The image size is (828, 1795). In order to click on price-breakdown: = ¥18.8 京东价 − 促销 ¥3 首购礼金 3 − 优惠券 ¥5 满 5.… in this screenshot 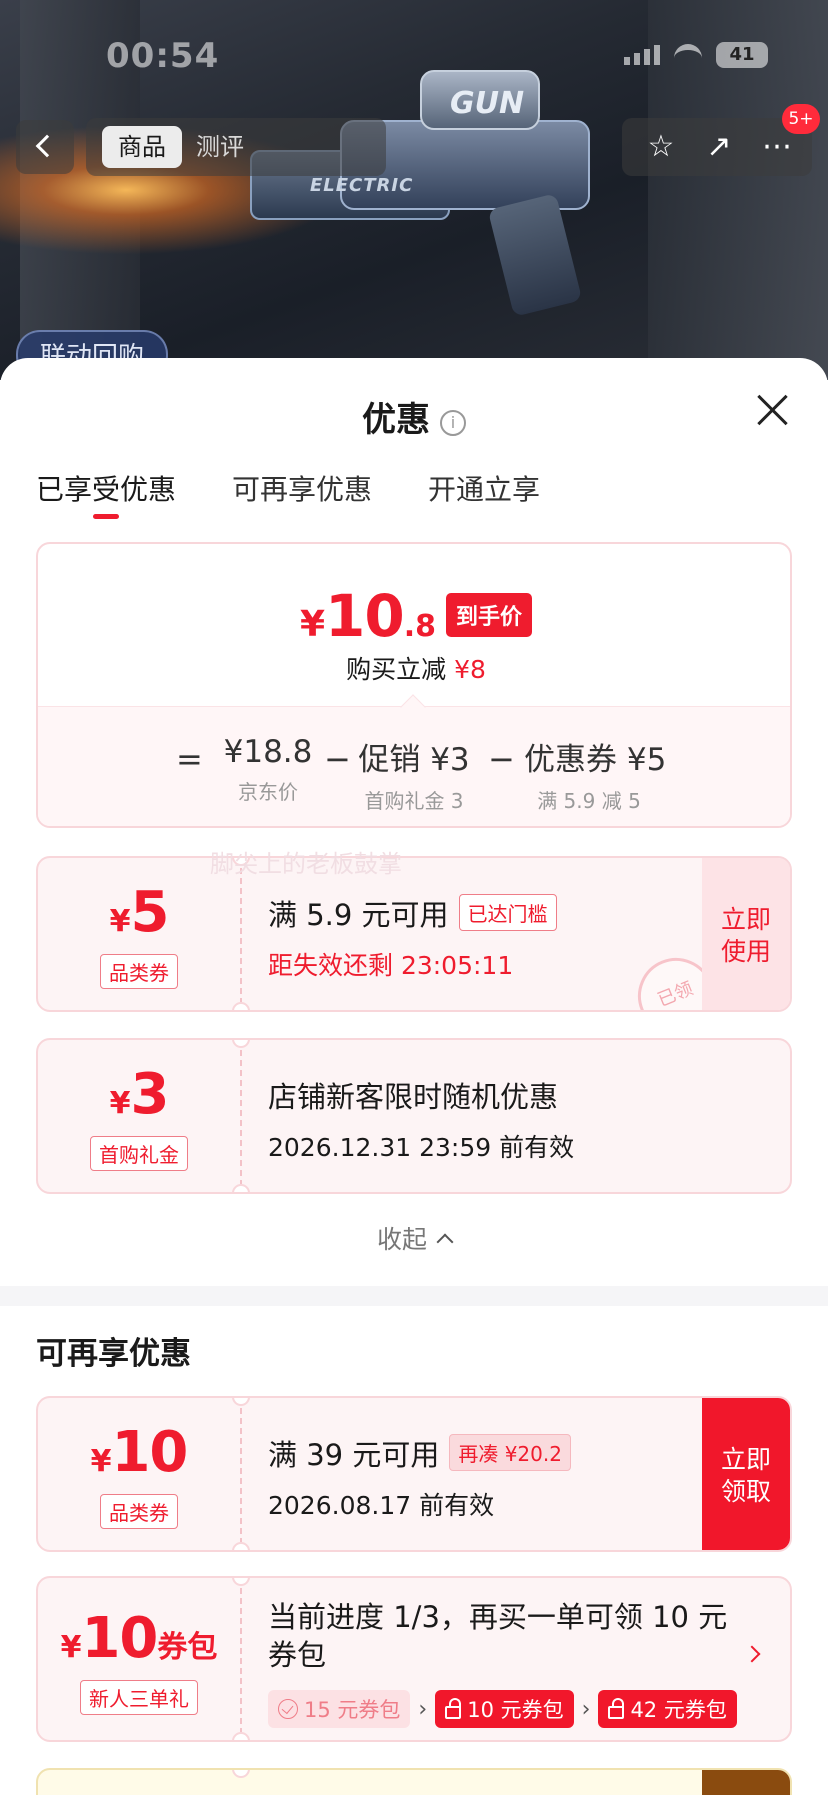, I will do `click(414, 775)`.